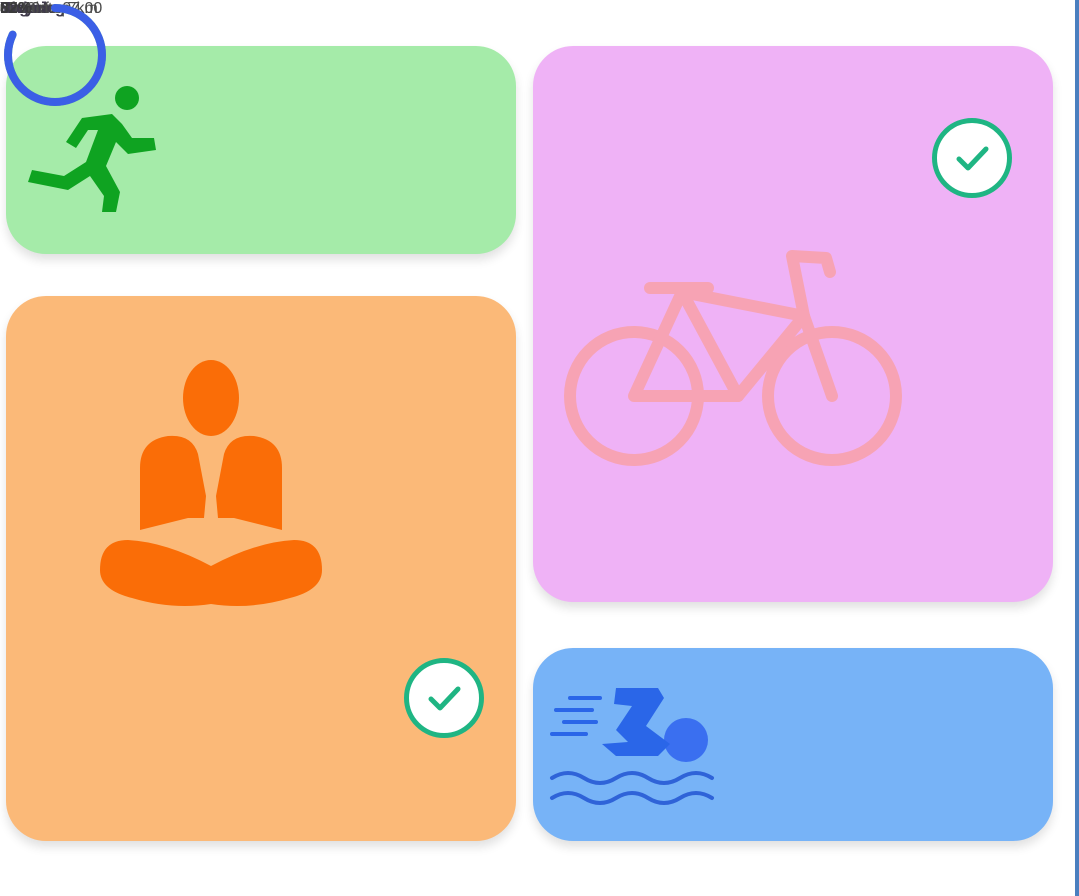 The width and height of the screenshot is (1079, 896). Describe the element at coordinates (733, 358) in the screenshot. I see `bicycle-icon` at that location.